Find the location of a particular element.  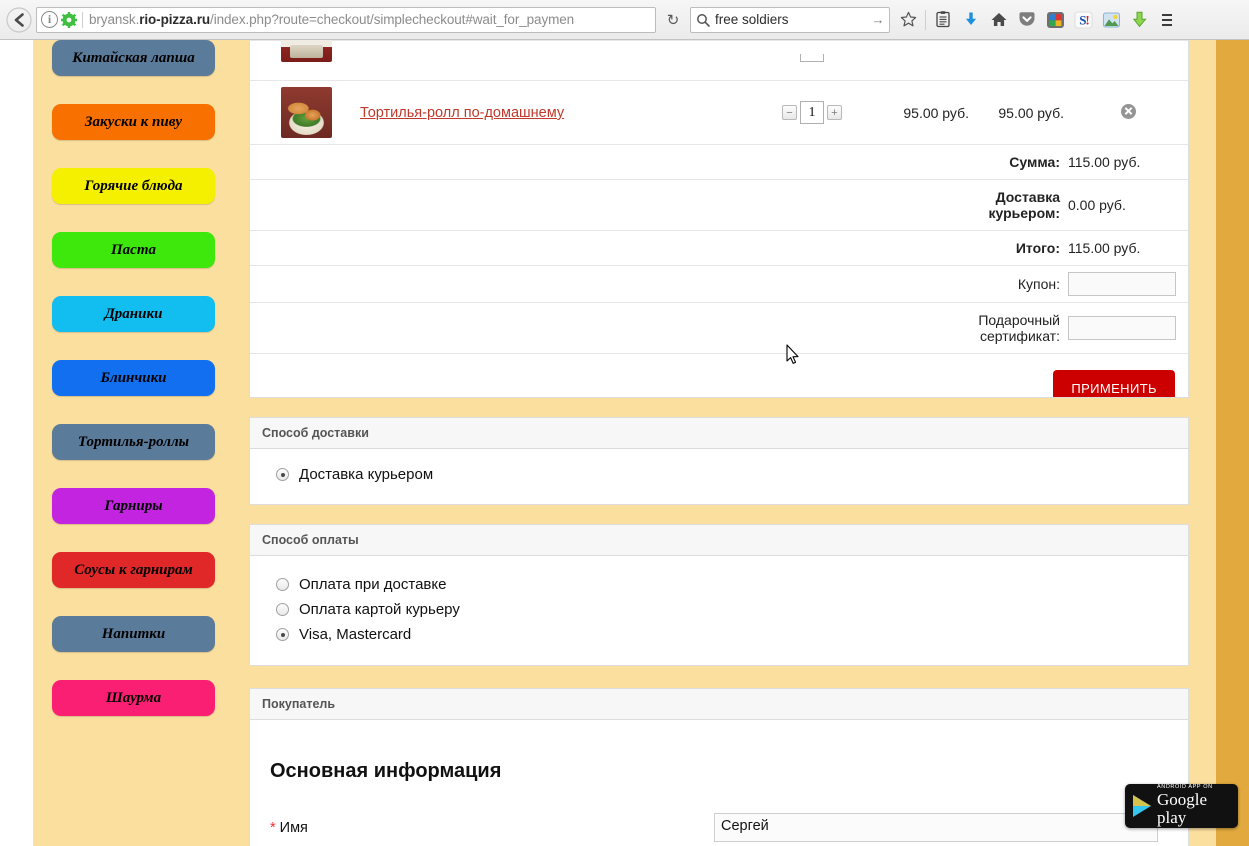

reload-button: ↻ is located at coordinates (673, 20).